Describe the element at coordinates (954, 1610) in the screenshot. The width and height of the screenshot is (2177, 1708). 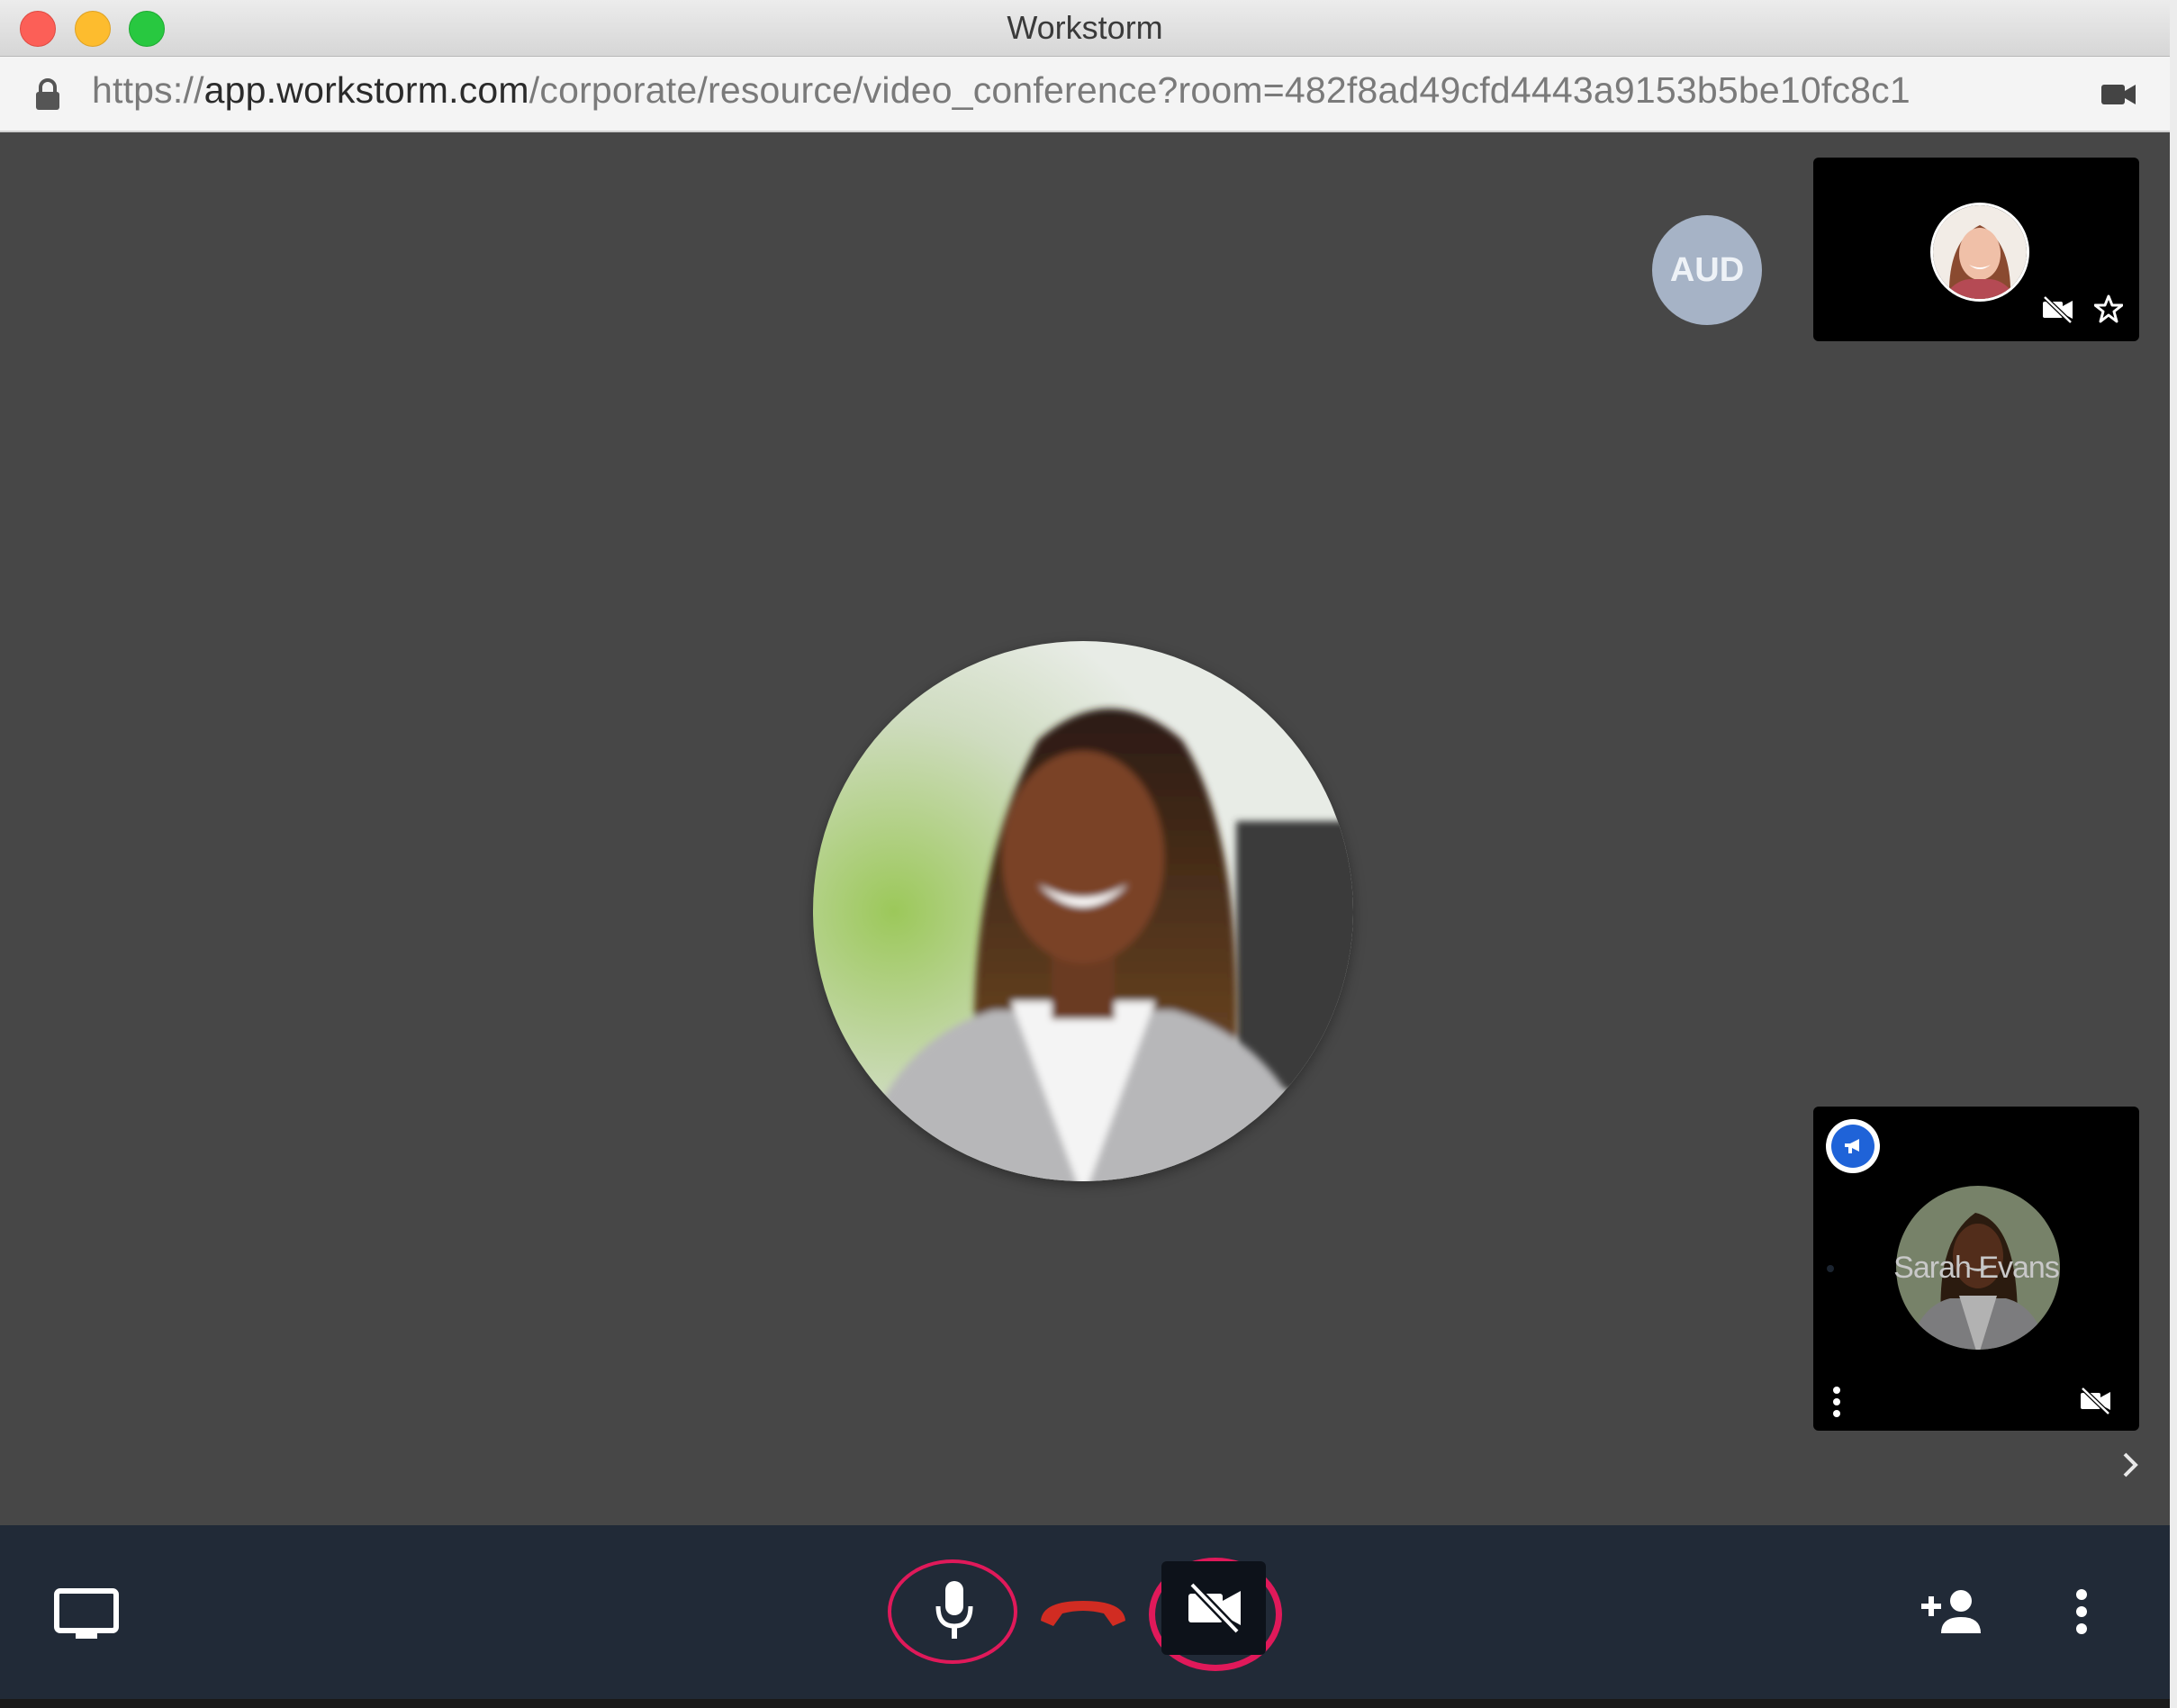
I see `microphone-icon` at that location.